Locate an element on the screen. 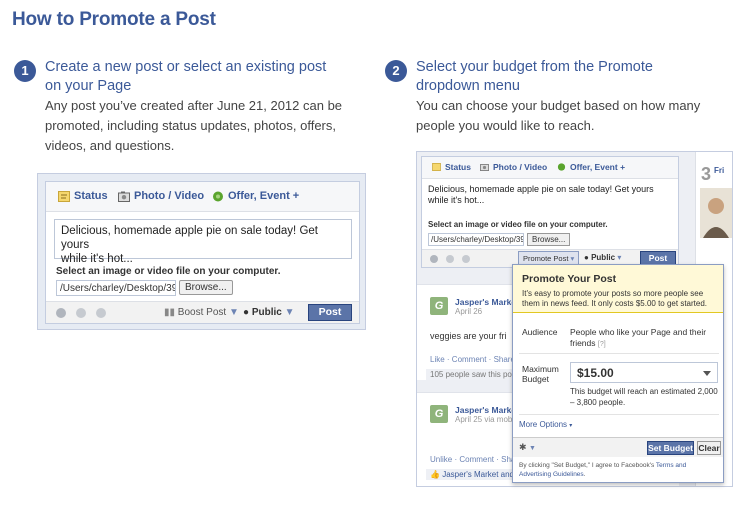 The image size is (747, 507). feed-post-actions: Unlike · Comment · Share is located at coordinates (476, 459).